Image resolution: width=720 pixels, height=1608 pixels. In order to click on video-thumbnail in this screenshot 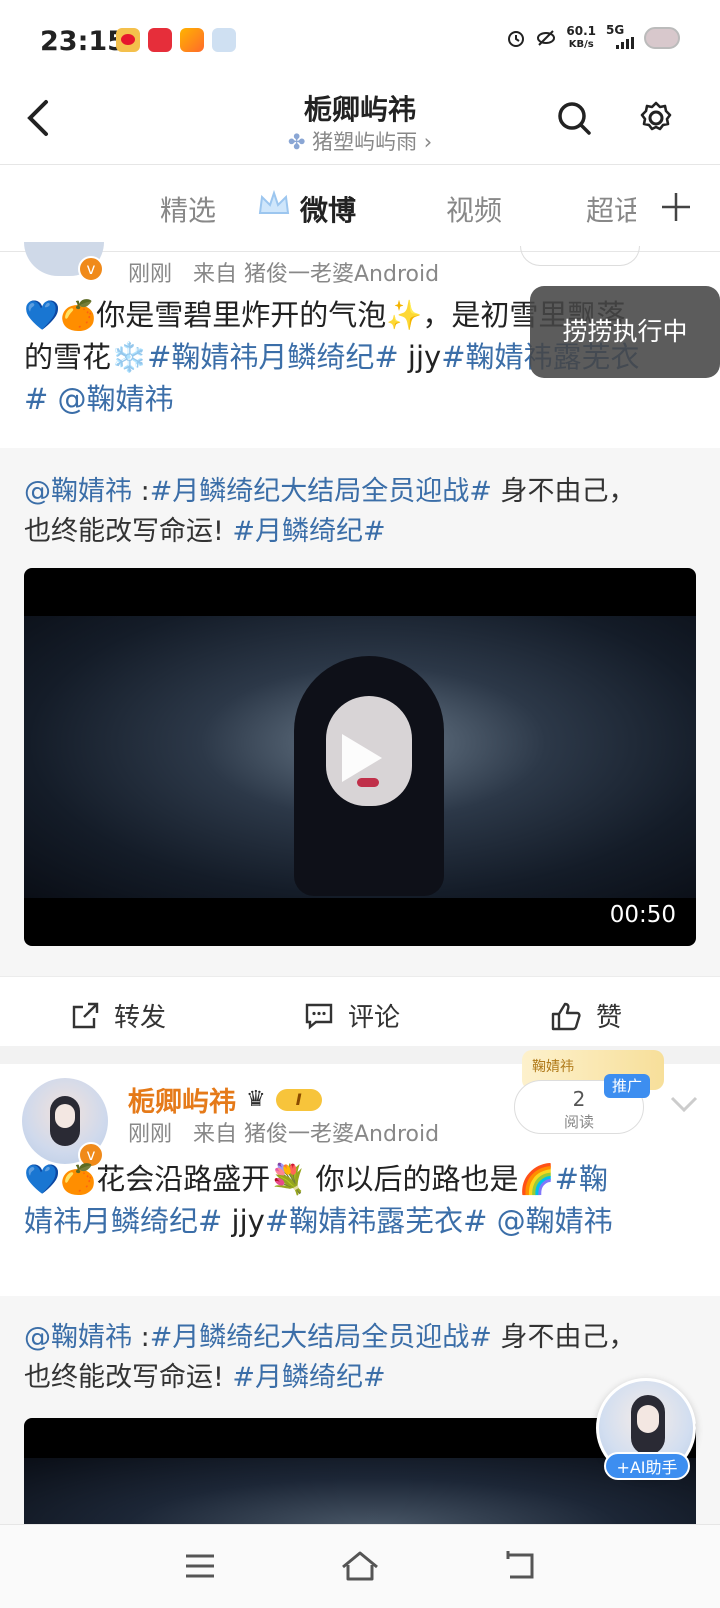, I will do `click(360, 1493)`.